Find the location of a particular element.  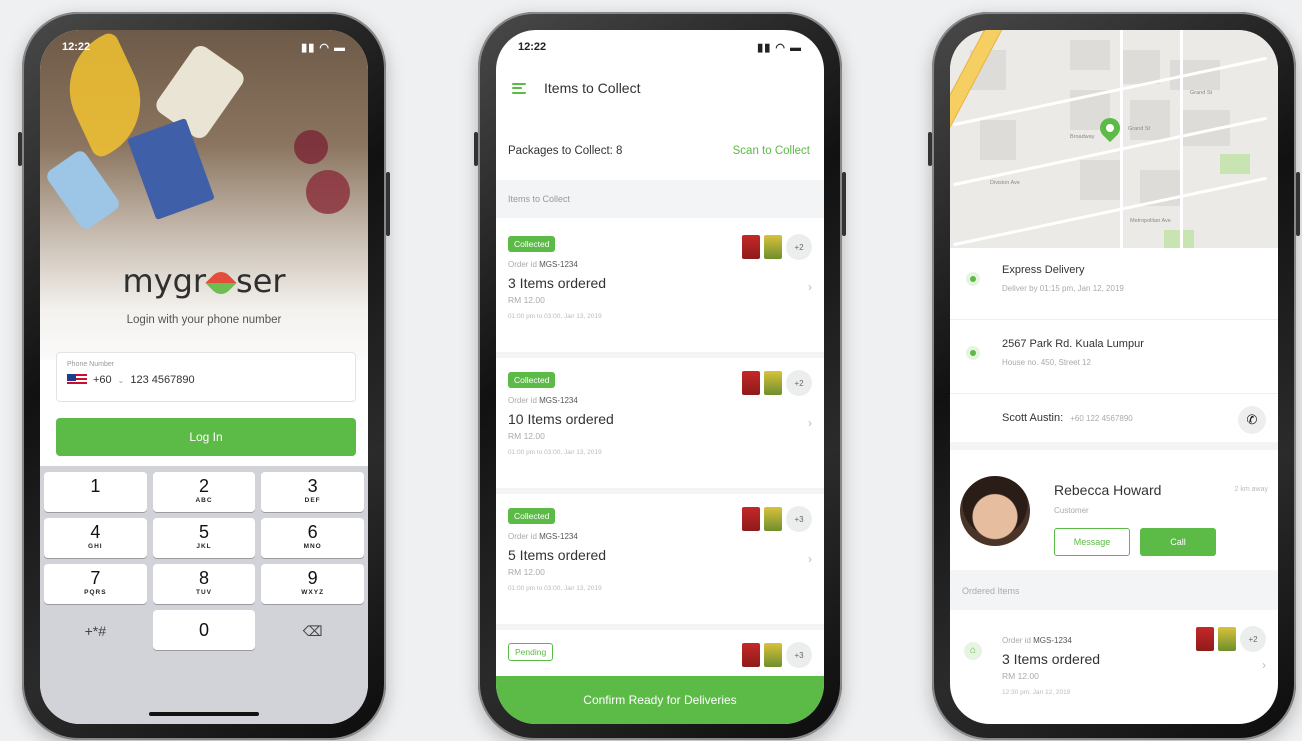

status-badge: Pending is located at coordinates (531, 652).